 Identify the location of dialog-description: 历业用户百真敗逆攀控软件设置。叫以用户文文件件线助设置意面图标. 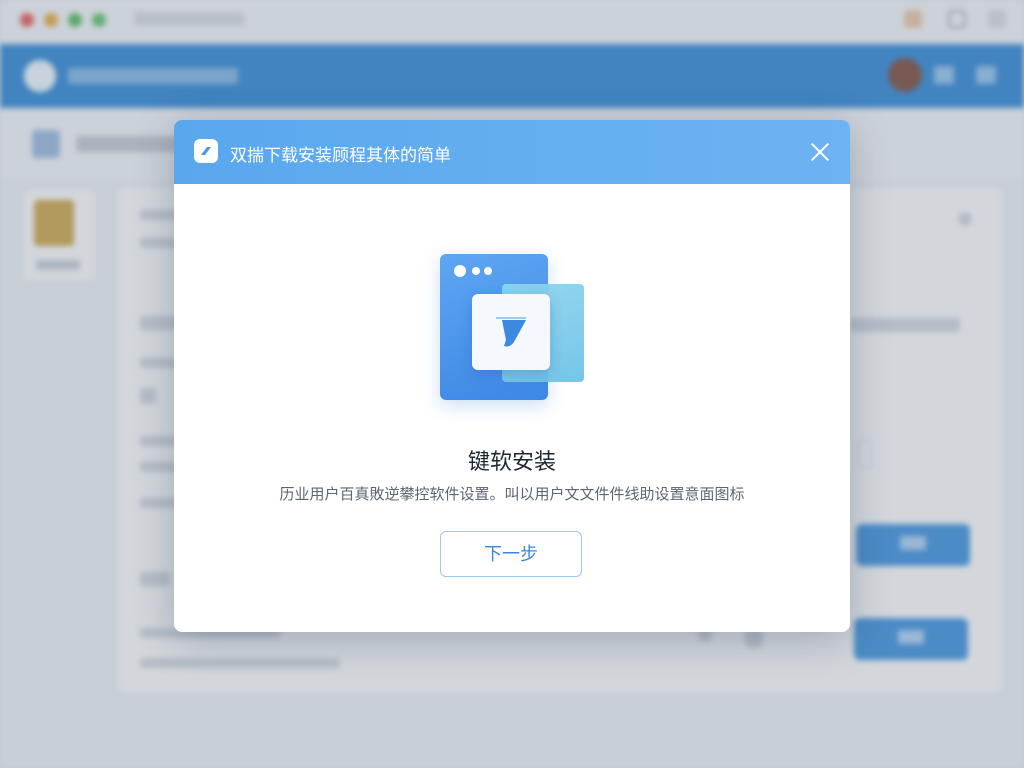
(512, 494).